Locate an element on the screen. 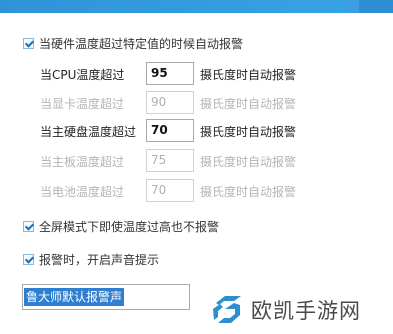  sound-checkbox is located at coordinates (28, 259).